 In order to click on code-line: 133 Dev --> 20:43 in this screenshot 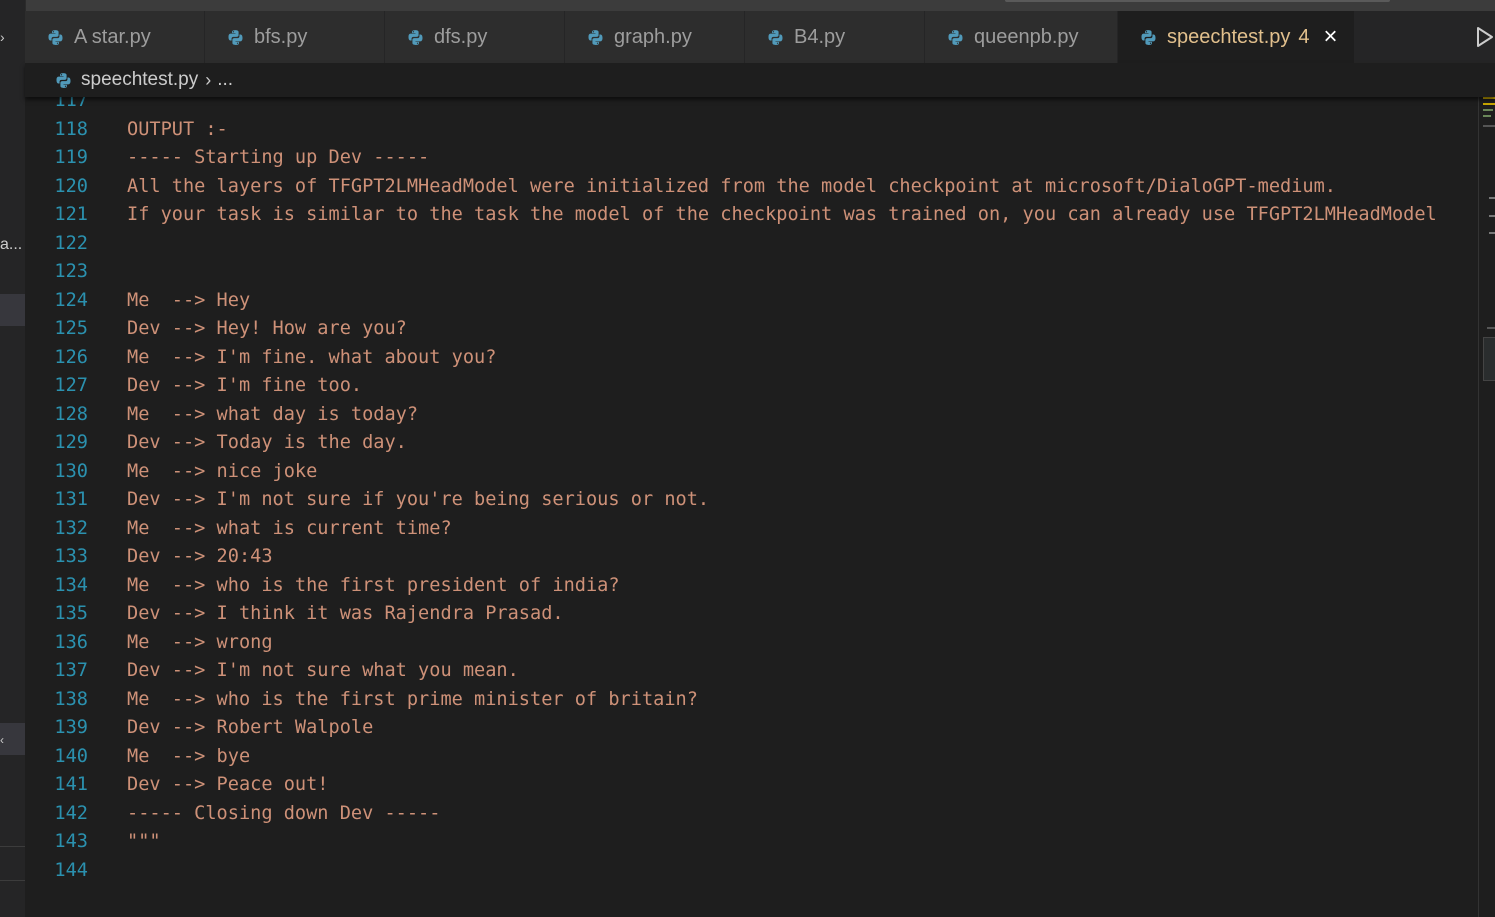, I will do `click(751, 557)`.